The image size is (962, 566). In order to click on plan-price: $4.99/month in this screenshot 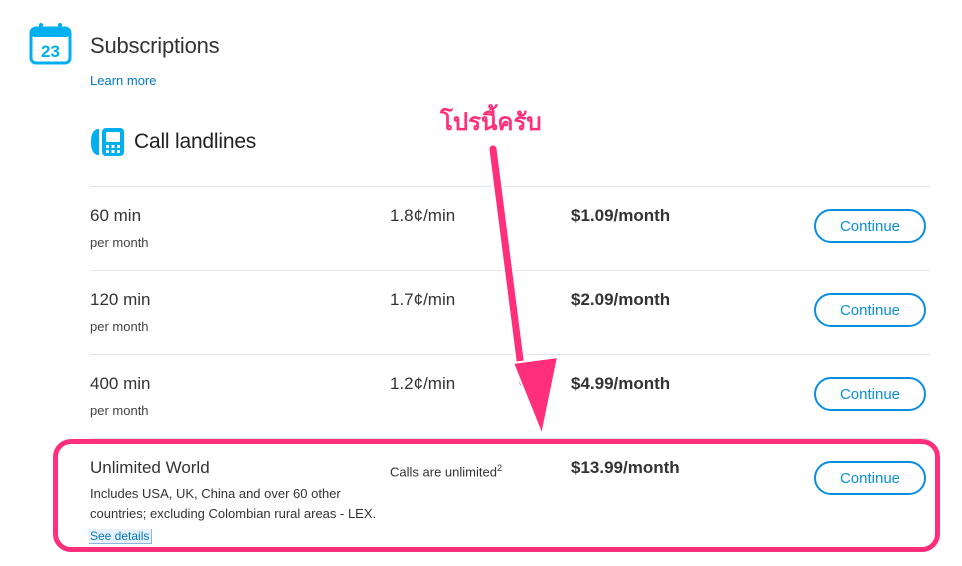, I will do `click(621, 383)`.